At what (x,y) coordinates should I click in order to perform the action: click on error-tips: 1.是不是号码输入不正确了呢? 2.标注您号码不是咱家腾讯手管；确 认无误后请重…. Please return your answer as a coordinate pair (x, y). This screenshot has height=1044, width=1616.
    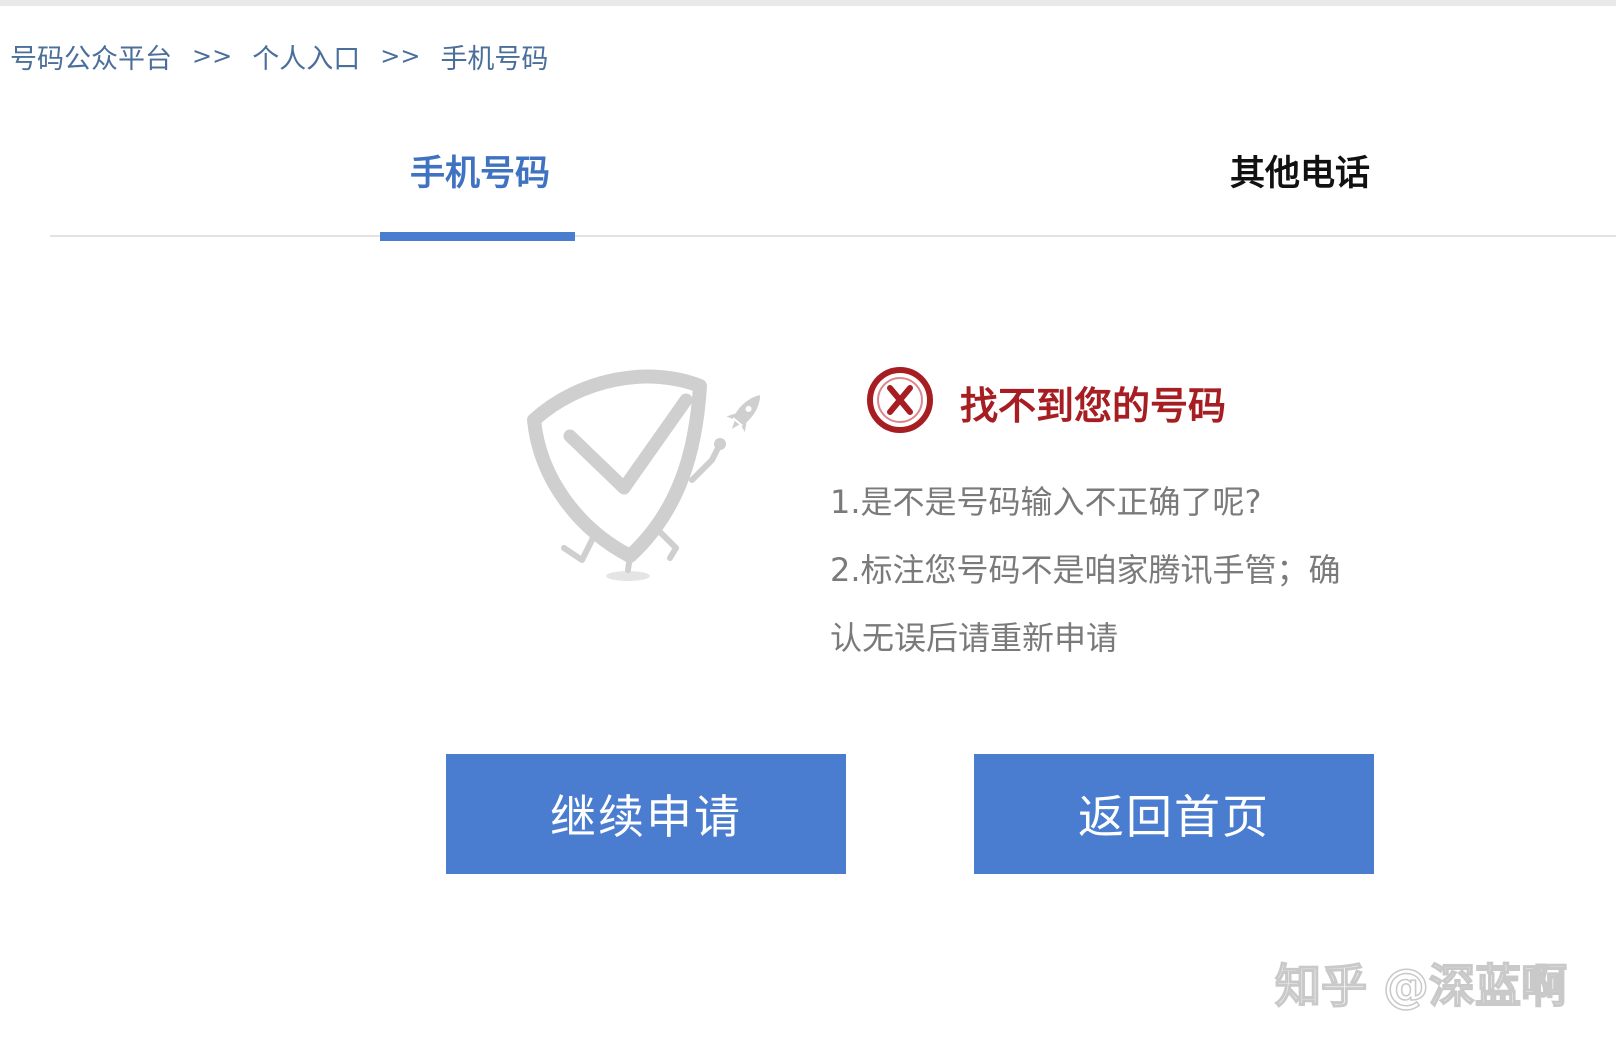
    Looking at the image, I should click on (1130, 570).